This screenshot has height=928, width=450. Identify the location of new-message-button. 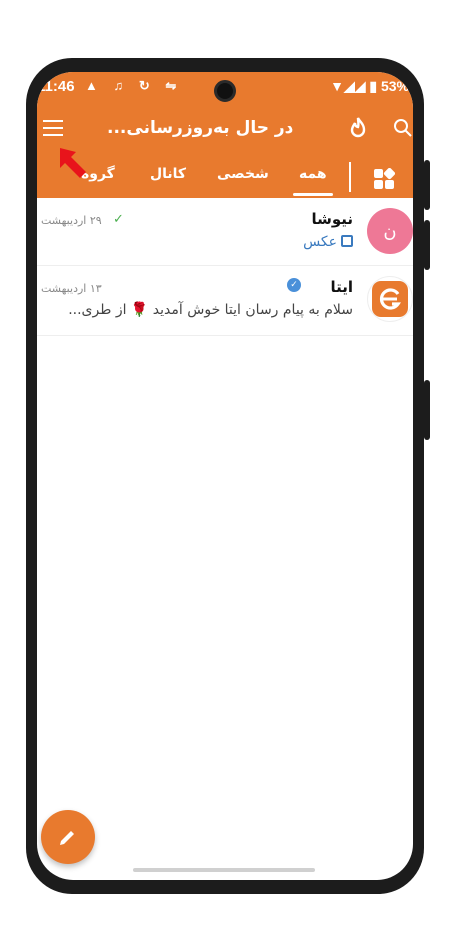
(68, 837).